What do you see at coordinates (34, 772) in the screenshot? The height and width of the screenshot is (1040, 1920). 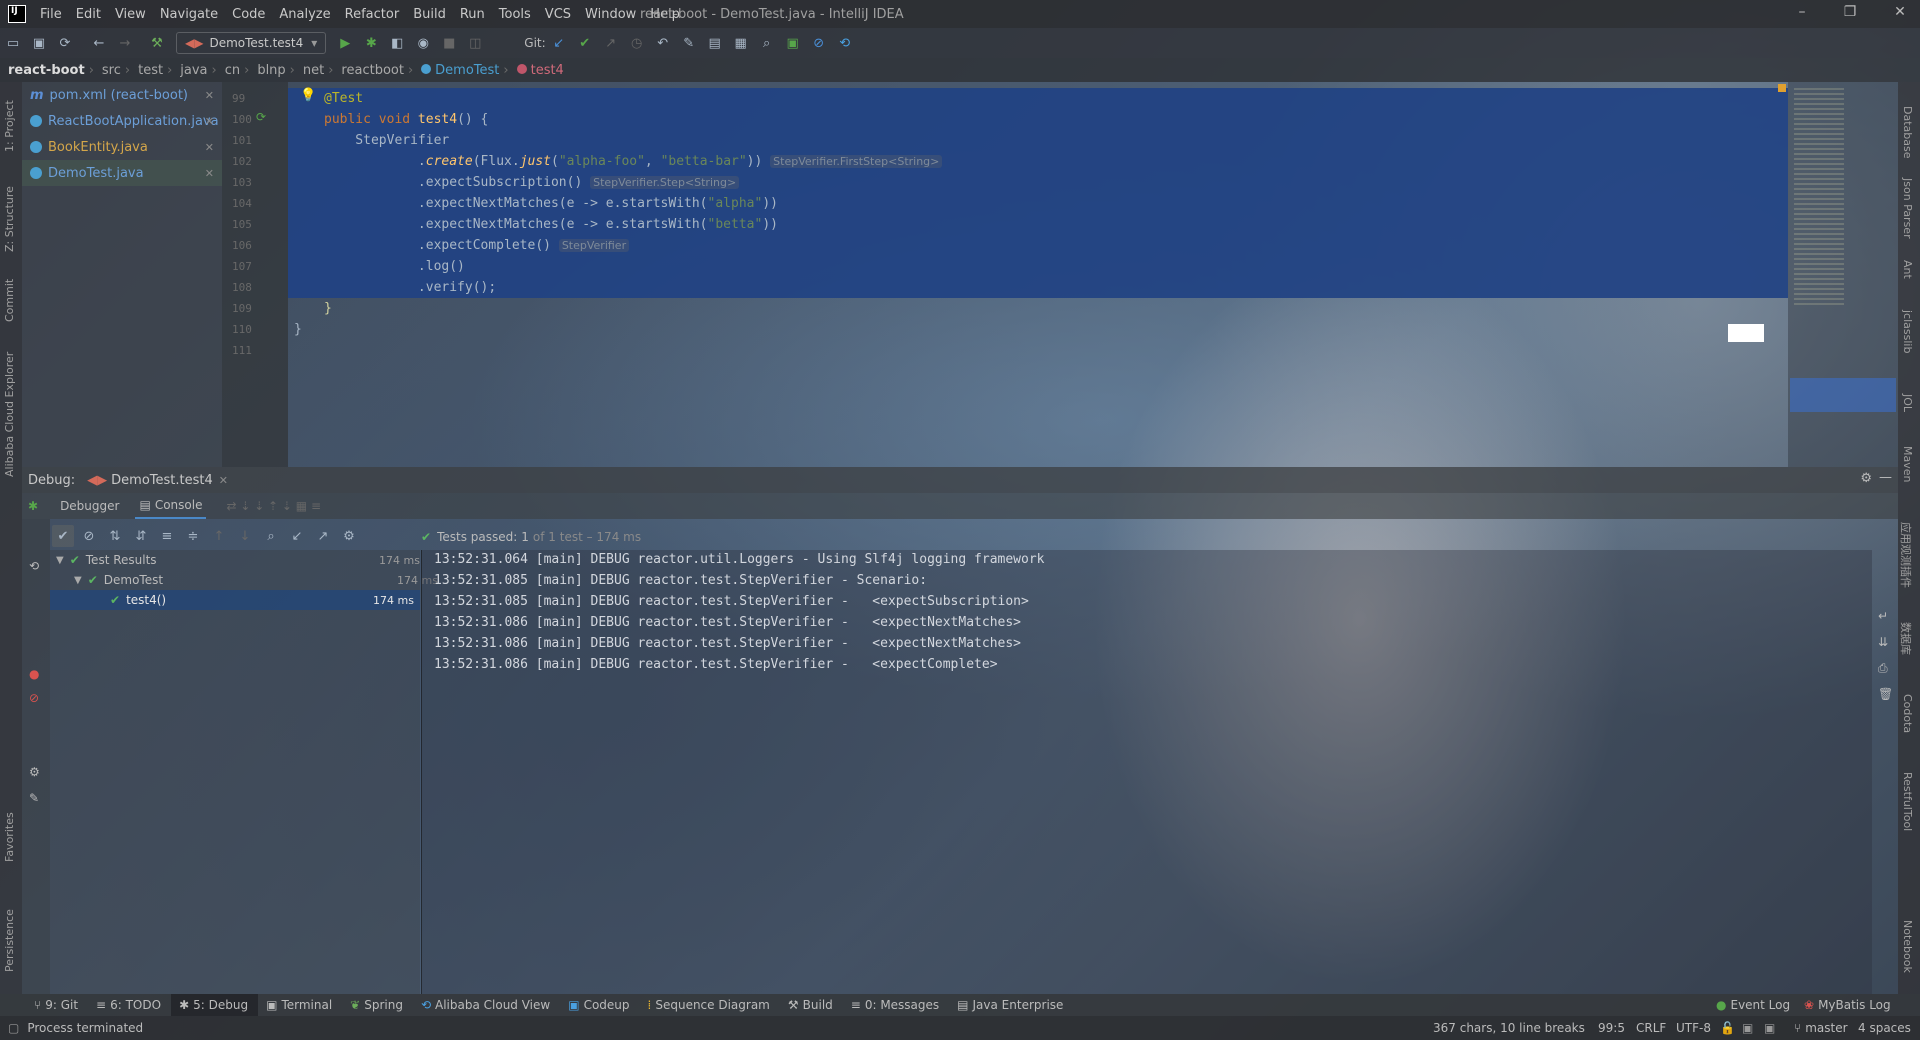 I see `settings-icon: ⚙` at bounding box center [34, 772].